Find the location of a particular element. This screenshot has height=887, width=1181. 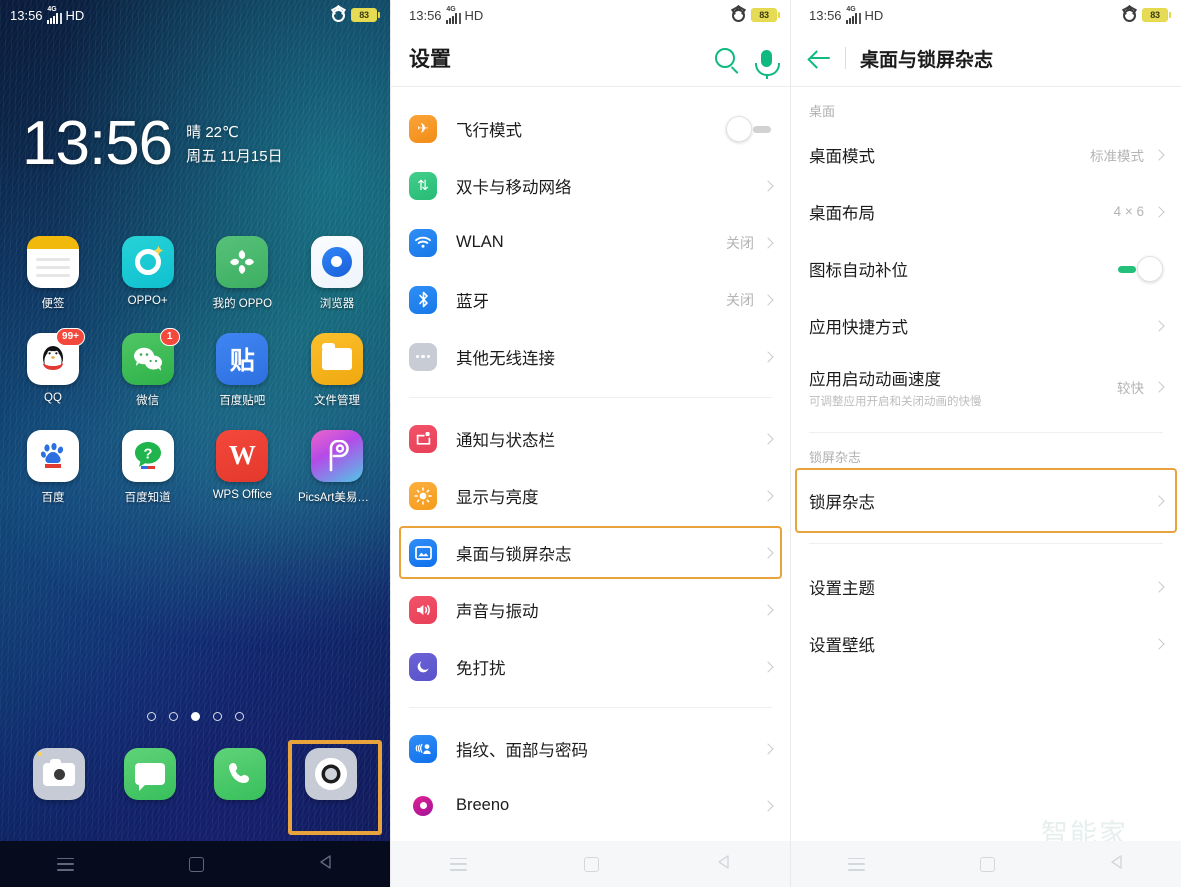

badge-count: 1 is located at coordinates (169, 336).